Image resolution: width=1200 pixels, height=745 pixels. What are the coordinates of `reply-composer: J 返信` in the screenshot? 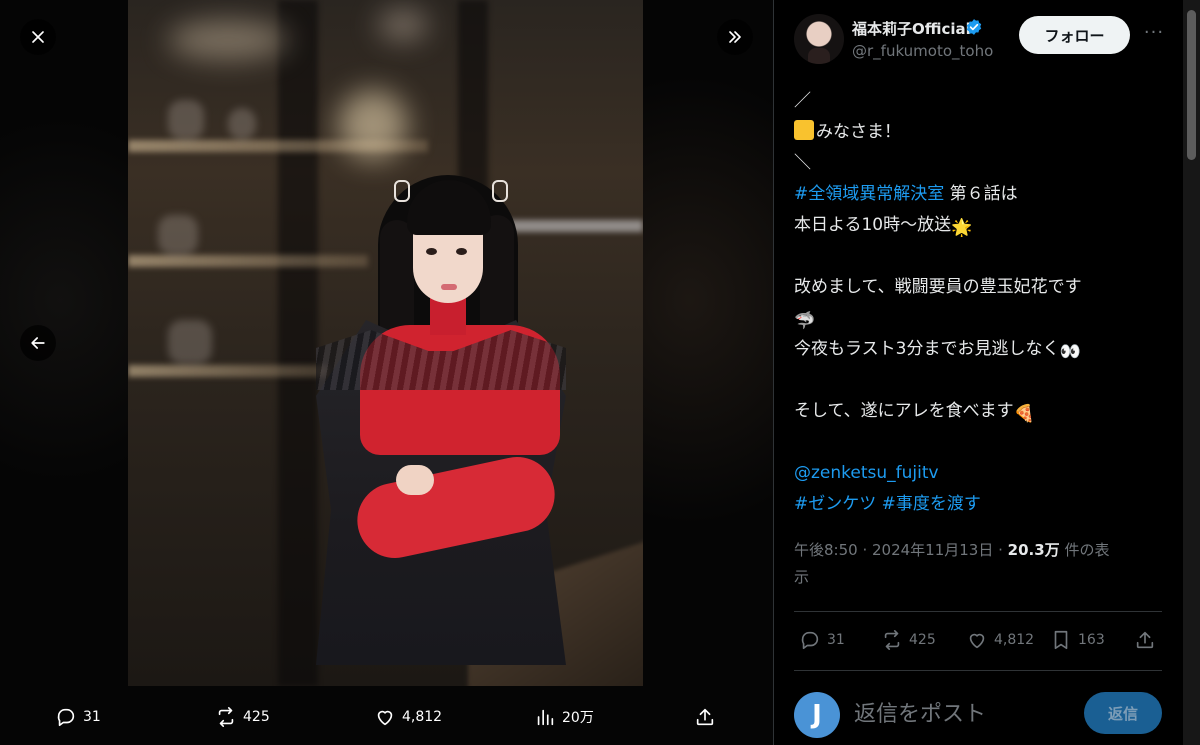 It's located at (979, 715).